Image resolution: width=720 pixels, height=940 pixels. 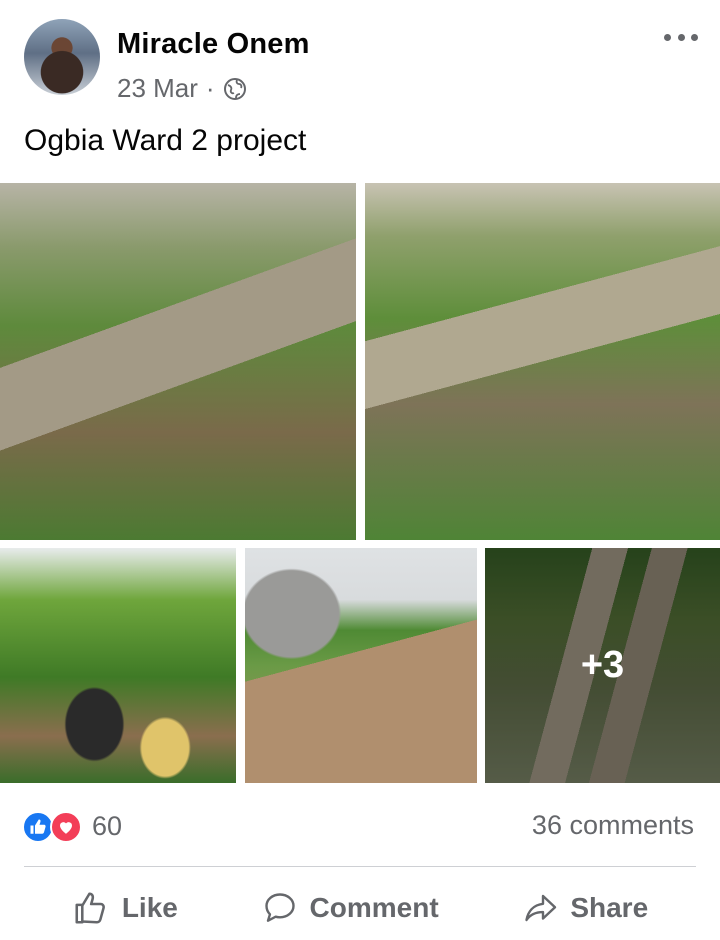 I want to click on action-bar: Like Comment Share, so click(x=360, y=908).